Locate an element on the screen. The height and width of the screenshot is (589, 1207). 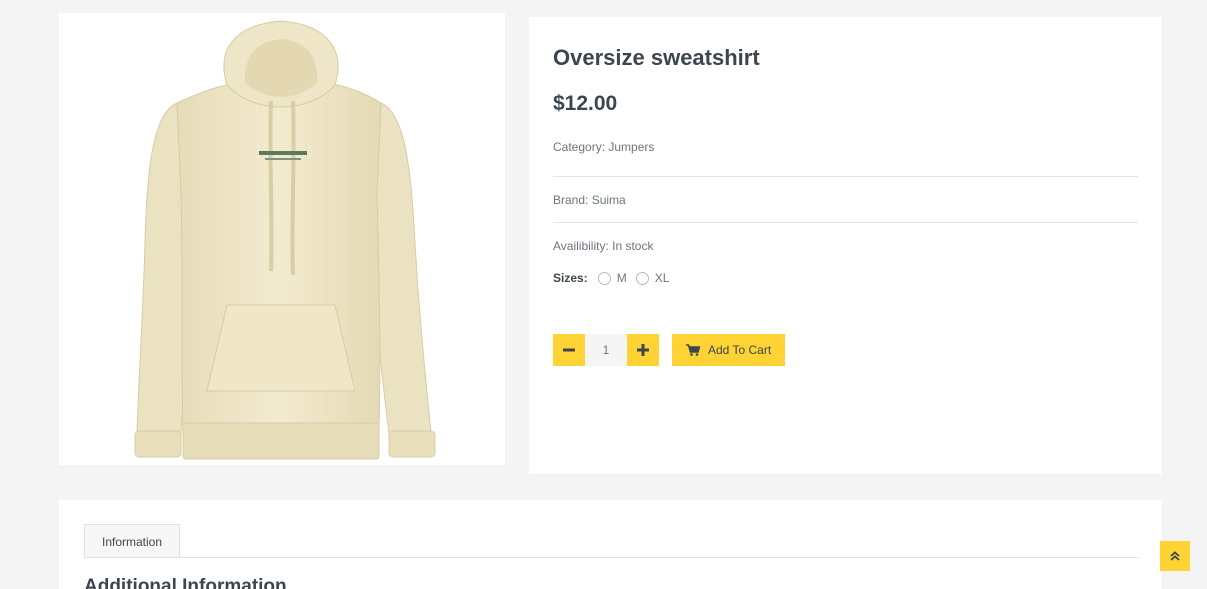
quantity-stepper: 1 Add To Cart is located at coordinates (669, 350).